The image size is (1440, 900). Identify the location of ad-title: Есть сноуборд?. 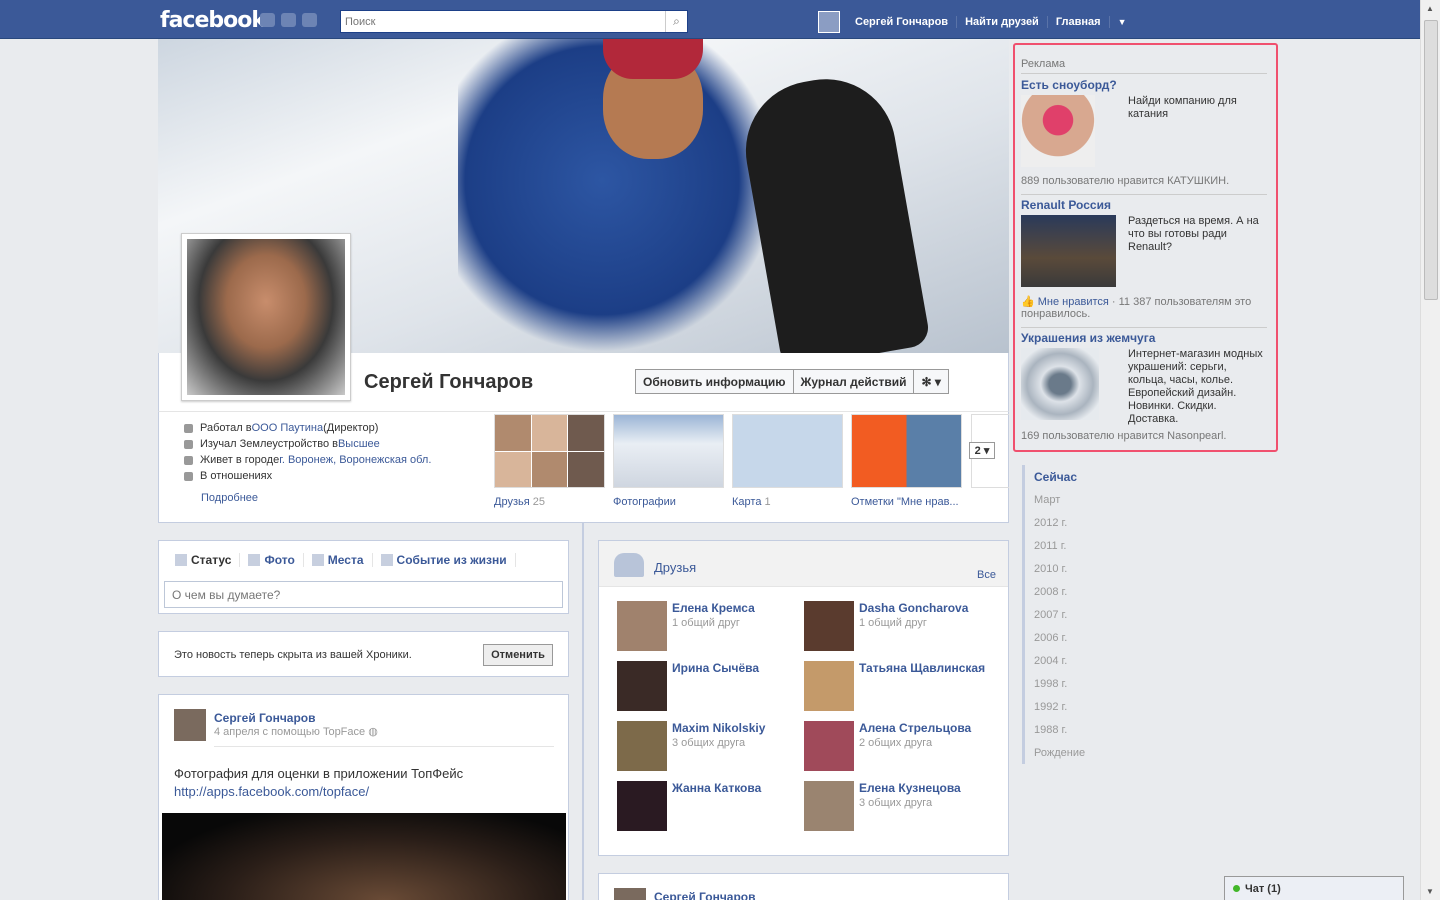
(1144, 85).